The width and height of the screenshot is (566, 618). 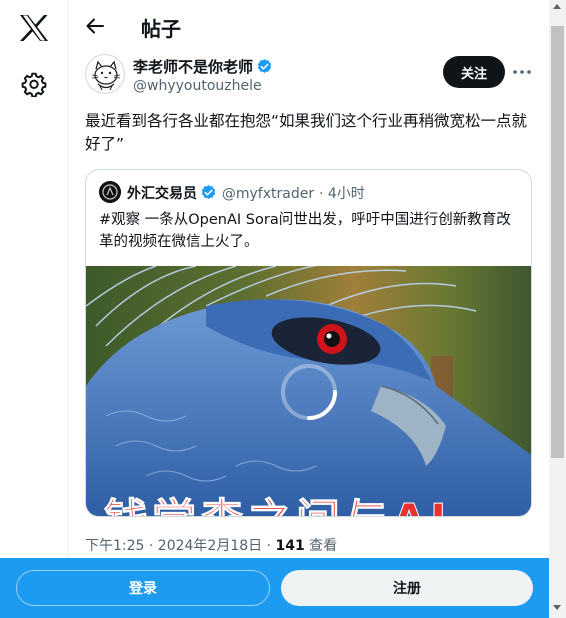 I want to click on more-icon, so click(x=522, y=72).